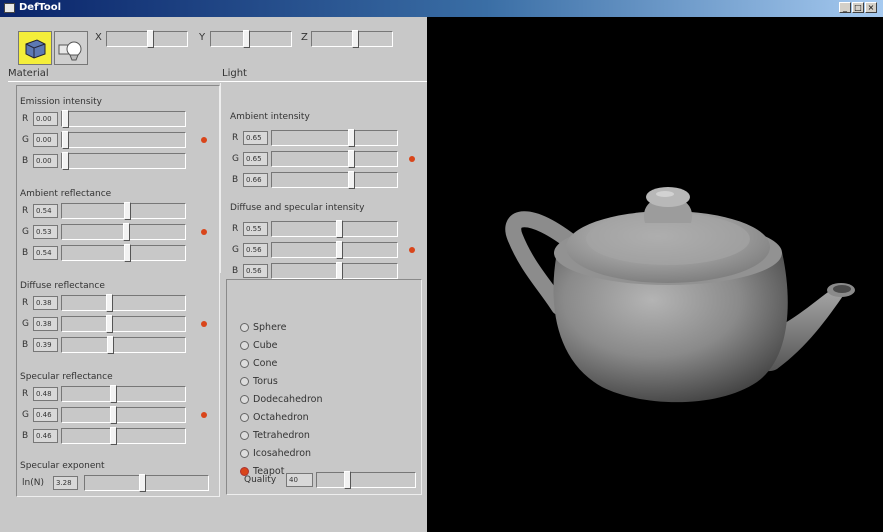 The width and height of the screenshot is (883, 532). I want to click on material-emission-intensity-b-value: 0.00, so click(45, 161).